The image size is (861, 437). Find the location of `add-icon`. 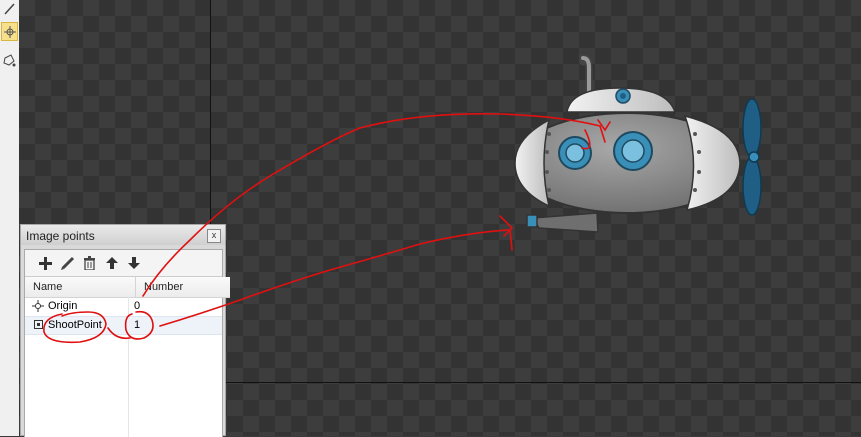

add-icon is located at coordinates (45, 263).